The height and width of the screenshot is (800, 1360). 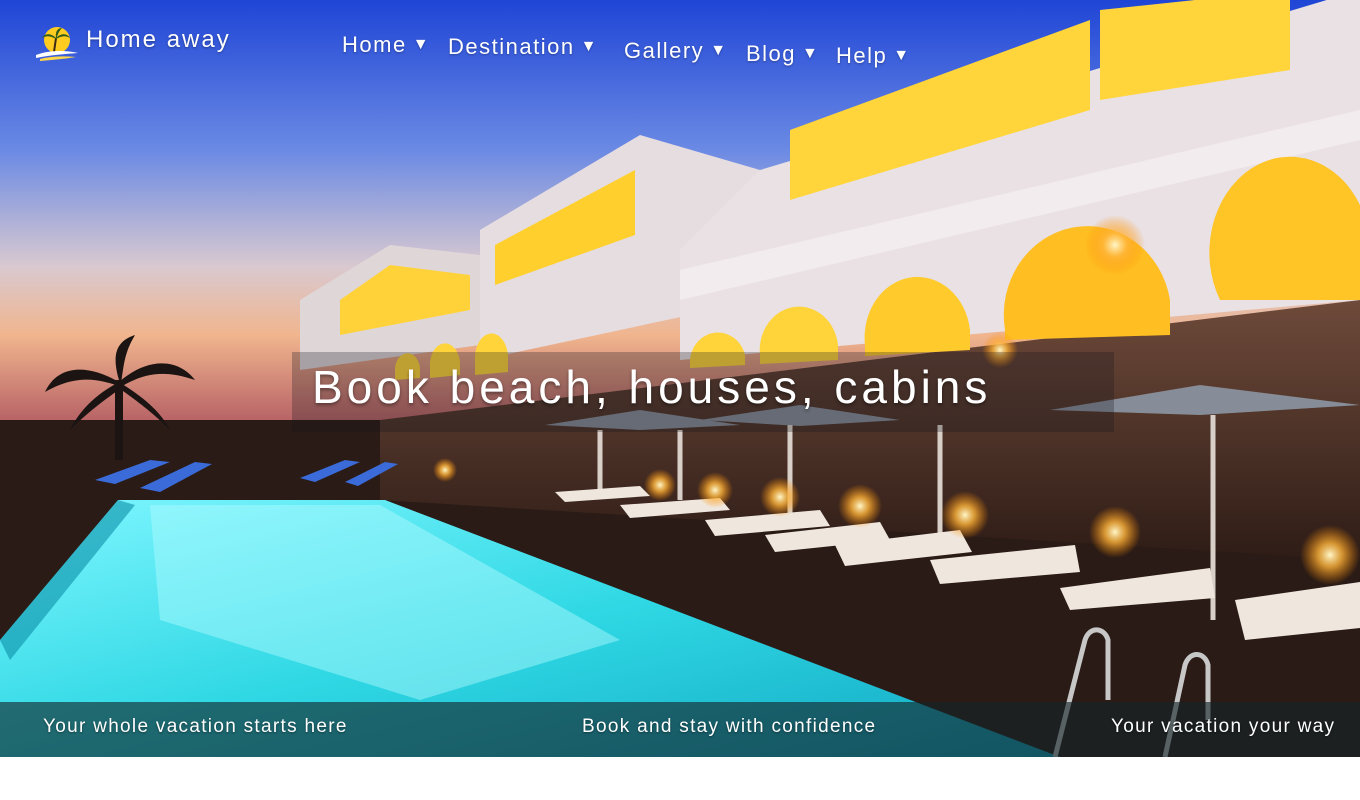 I want to click on tagline-left: Your whole vacation starts here, so click(x=195, y=726).